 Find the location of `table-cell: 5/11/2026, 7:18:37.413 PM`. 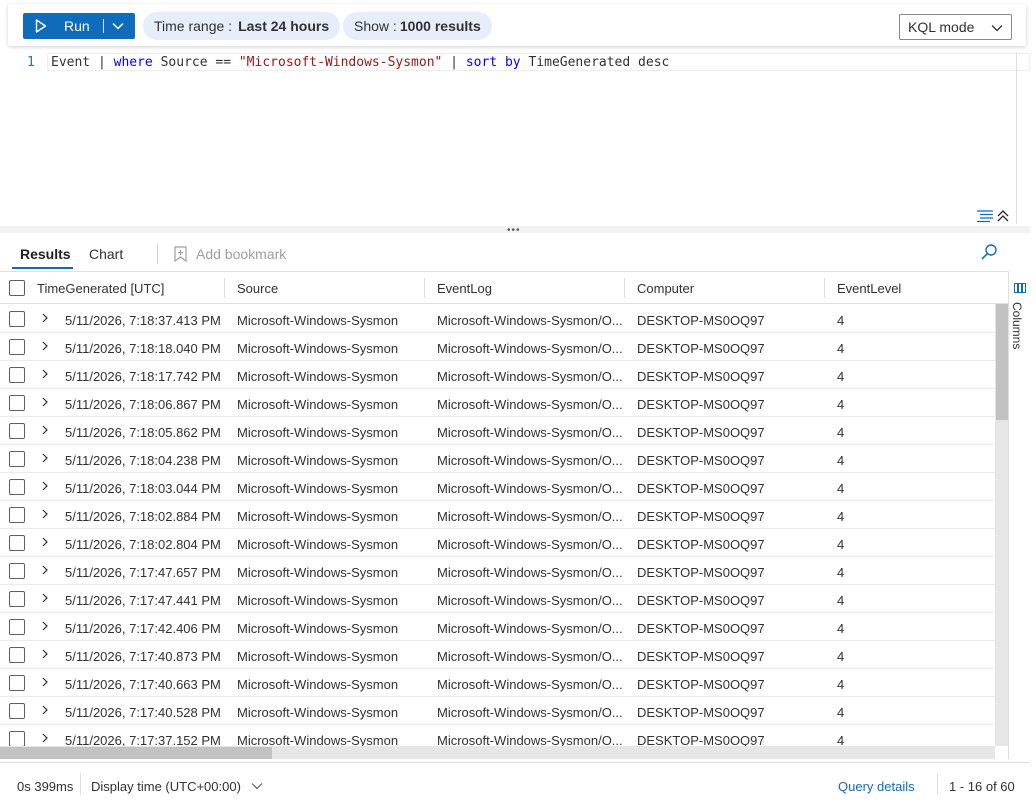

table-cell: 5/11/2026, 7:18:37.413 PM is located at coordinates (143, 320).